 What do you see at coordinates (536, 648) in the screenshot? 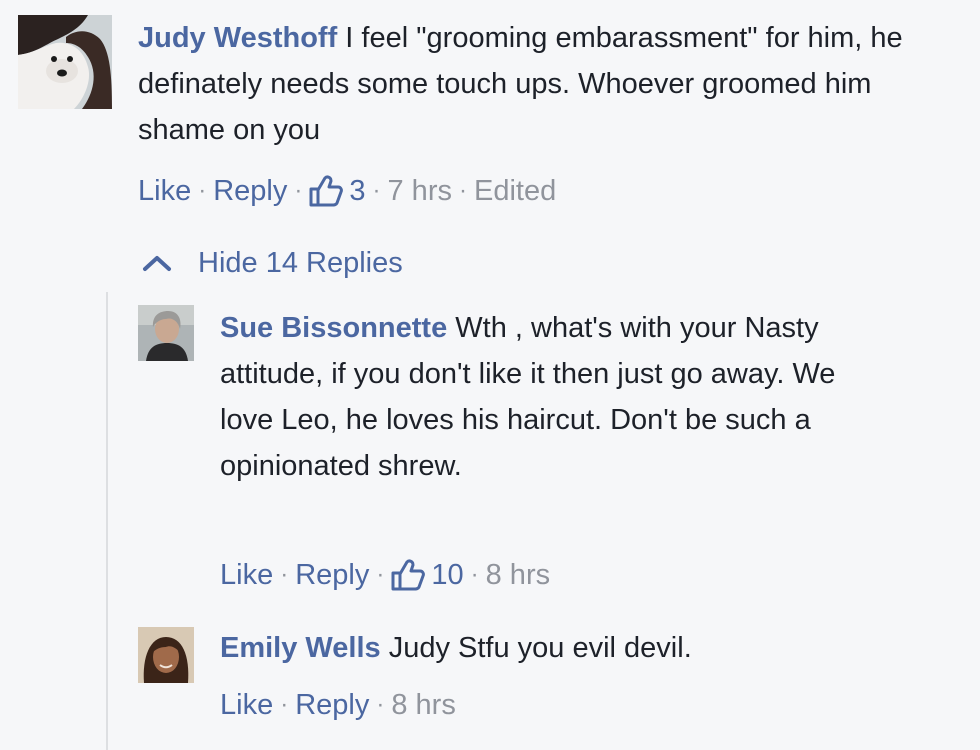
I see `reply-text: Judy Stfu you evil devil.` at bounding box center [536, 648].